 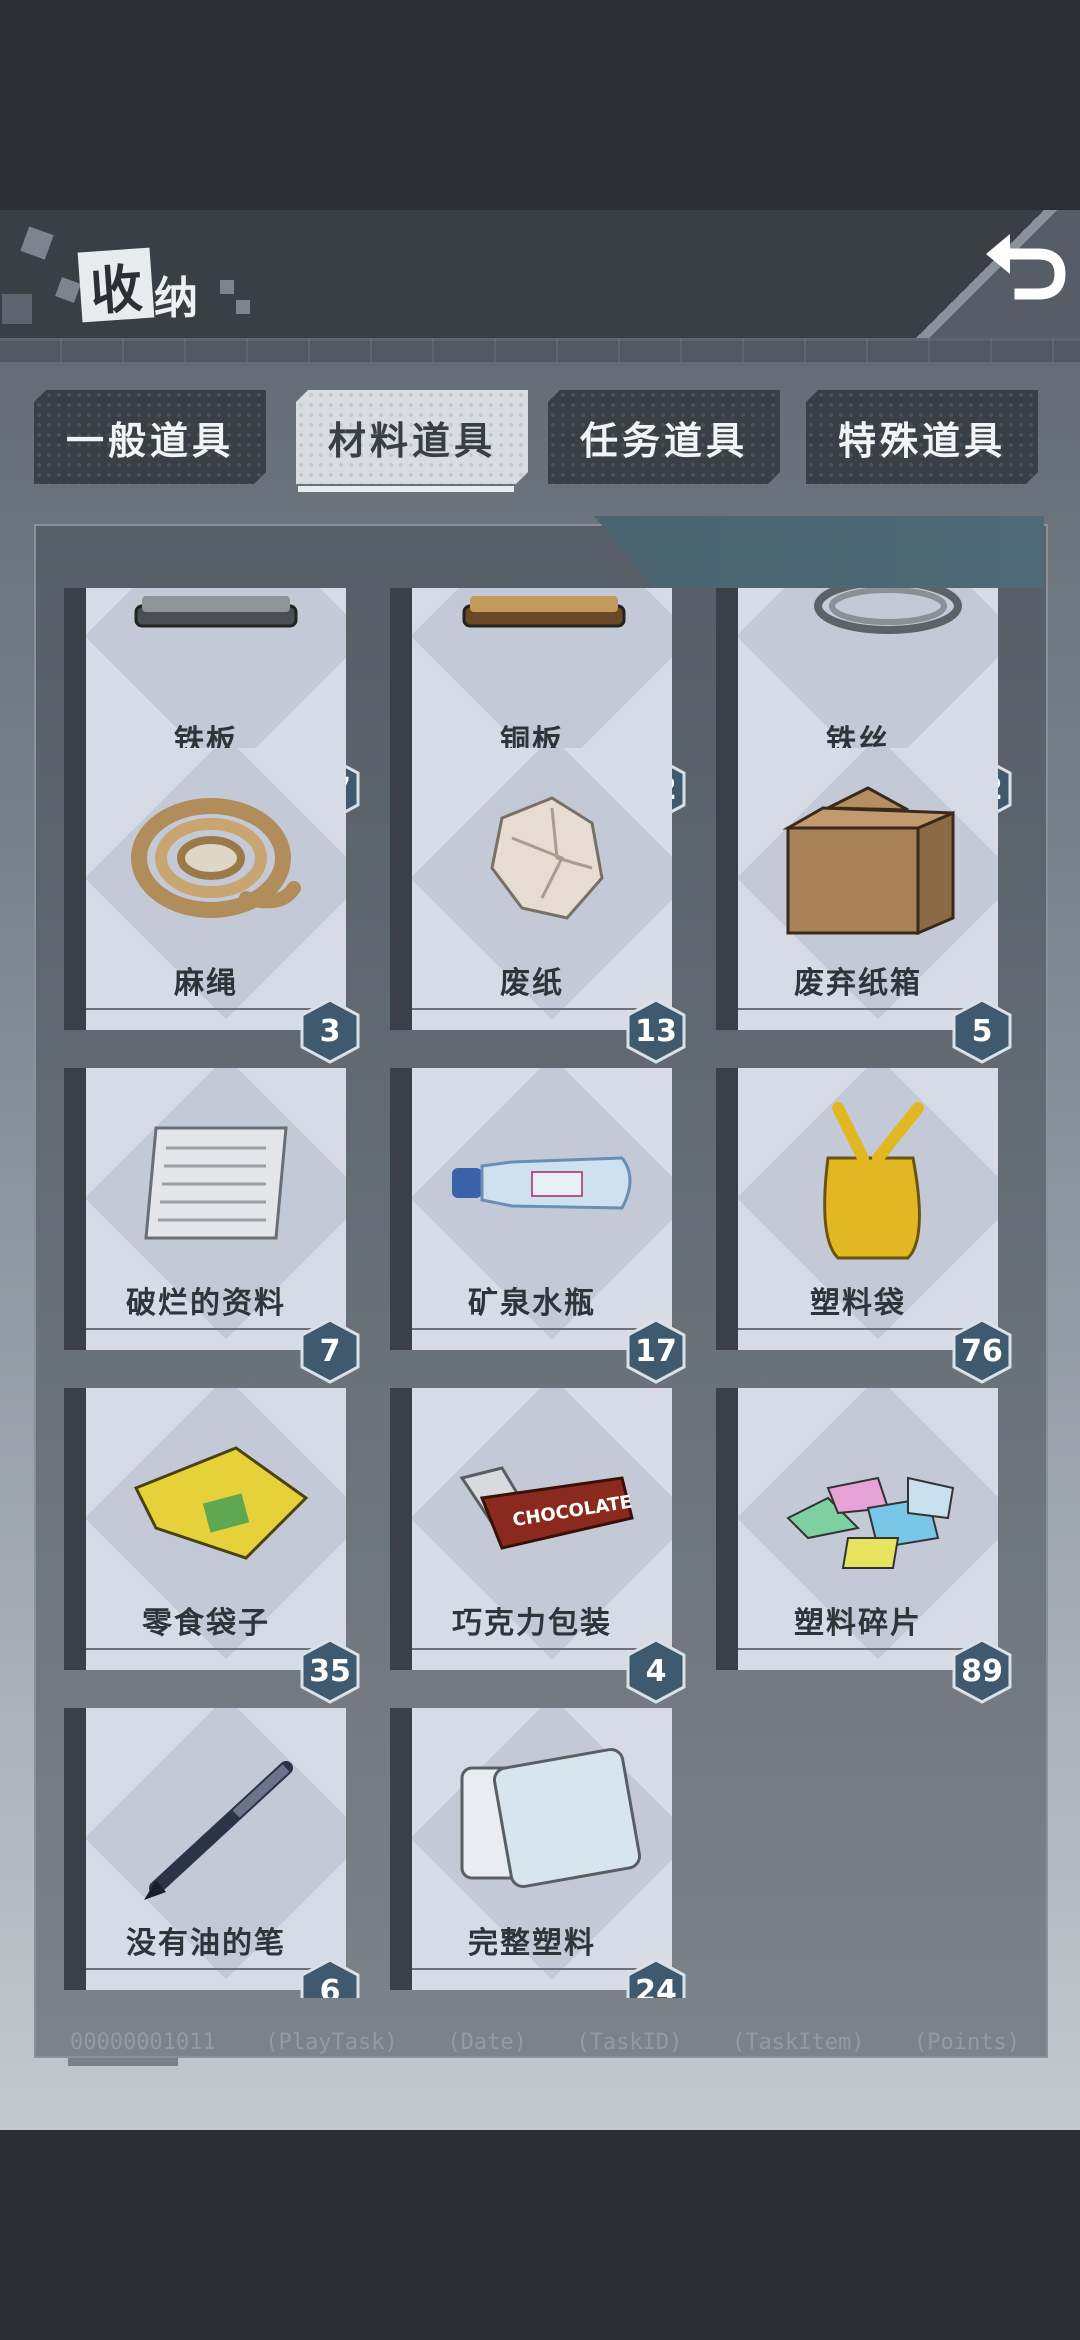 I want to click on page-title: 收, so click(x=116, y=290).